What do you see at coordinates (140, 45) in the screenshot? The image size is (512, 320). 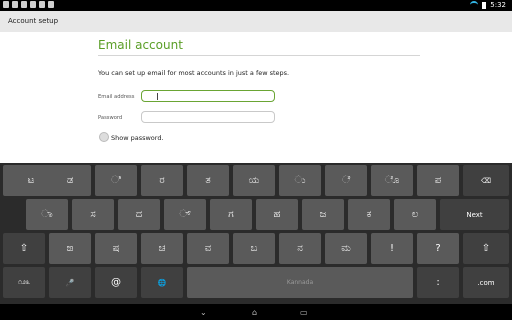 I see `form-heading: Email account` at bounding box center [140, 45].